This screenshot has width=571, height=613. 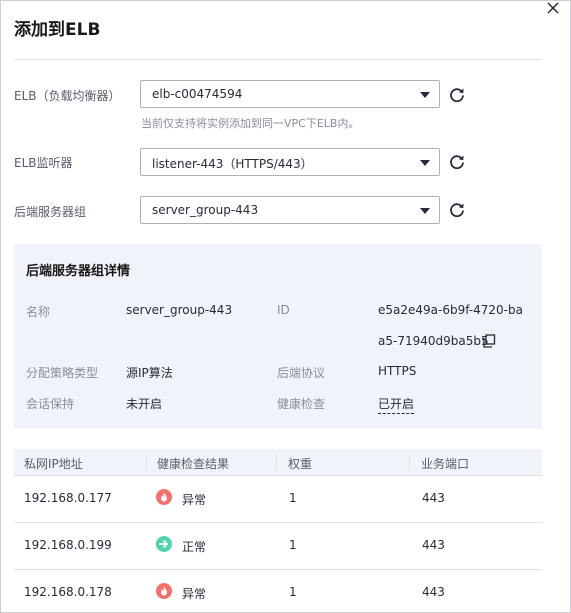 I want to click on elb-select: elb-c00474594, so click(x=290, y=94).